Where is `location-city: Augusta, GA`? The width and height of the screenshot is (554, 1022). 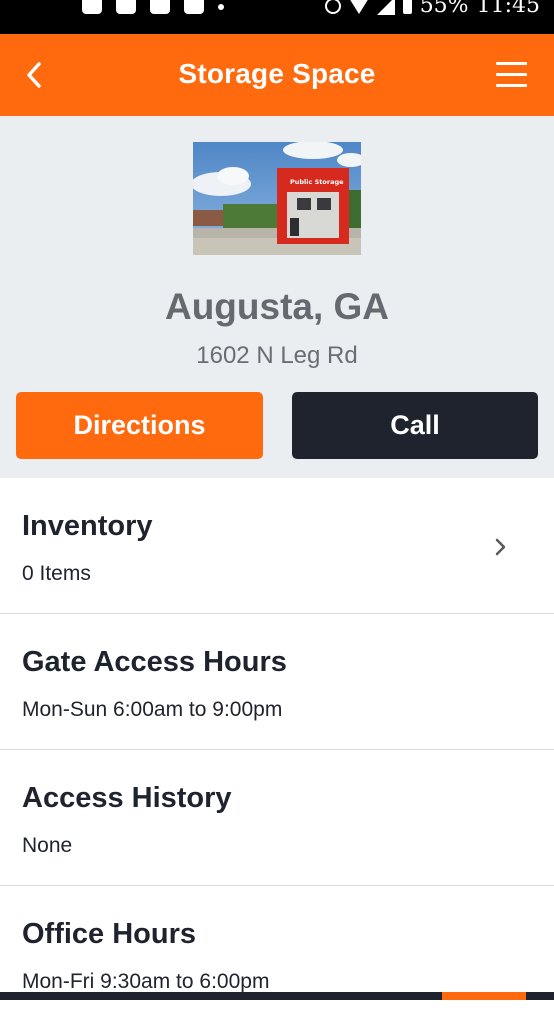 location-city: Augusta, GA is located at coordinates (277, 306).